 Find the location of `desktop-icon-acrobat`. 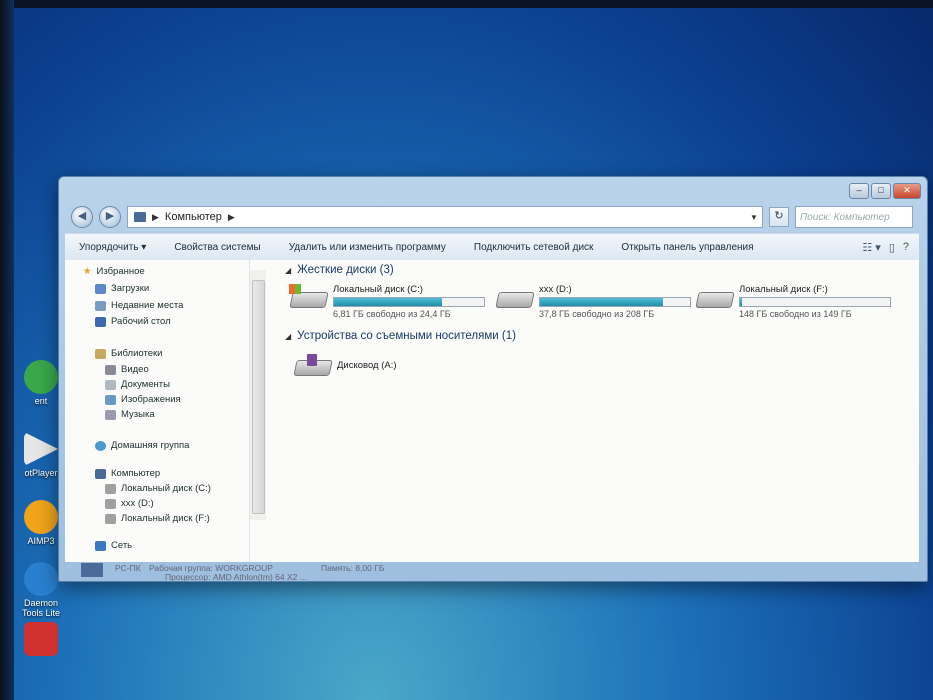

desktop-icon-acrobat is located at coordinates (41, 640).